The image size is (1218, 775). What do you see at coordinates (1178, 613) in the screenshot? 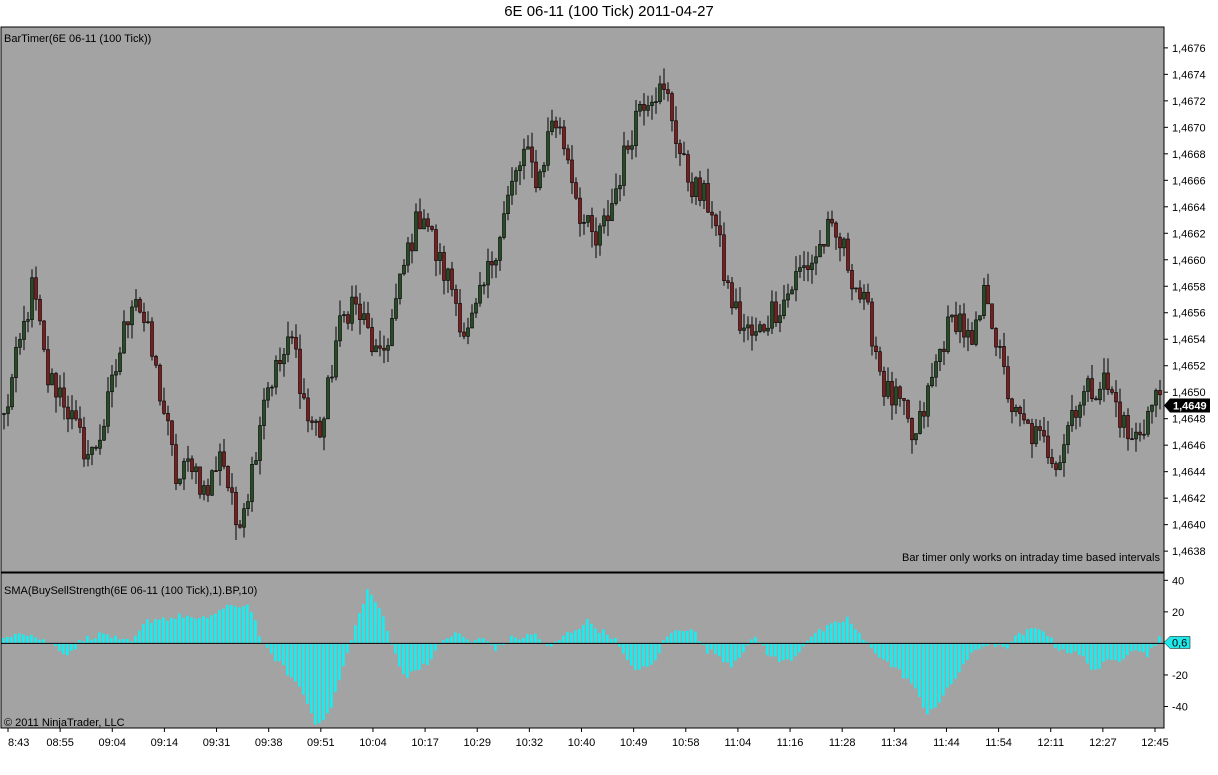
I see `indicator-tick-label: 20` at bounding box center [1178, 613].